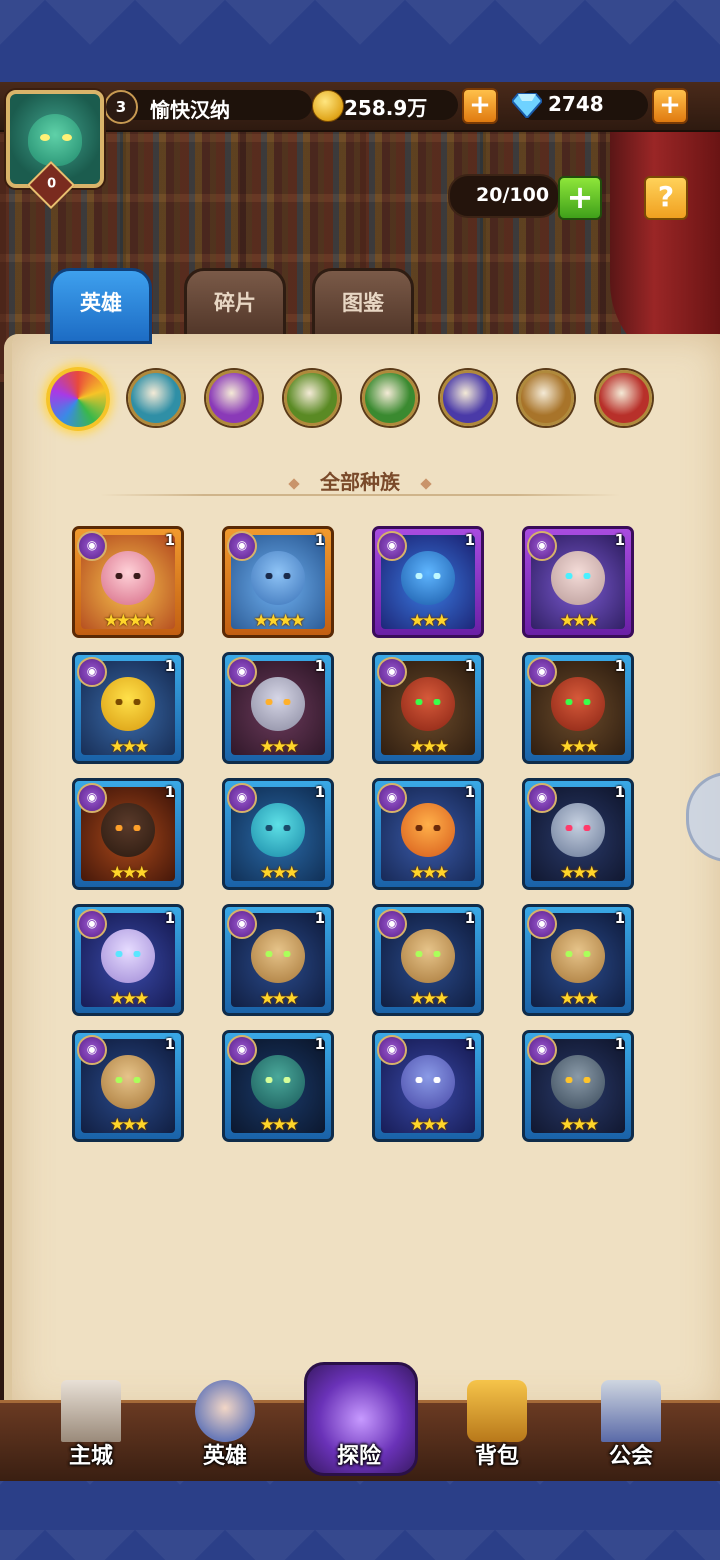  I want to click on dragon-portrait, so click(55, 140).